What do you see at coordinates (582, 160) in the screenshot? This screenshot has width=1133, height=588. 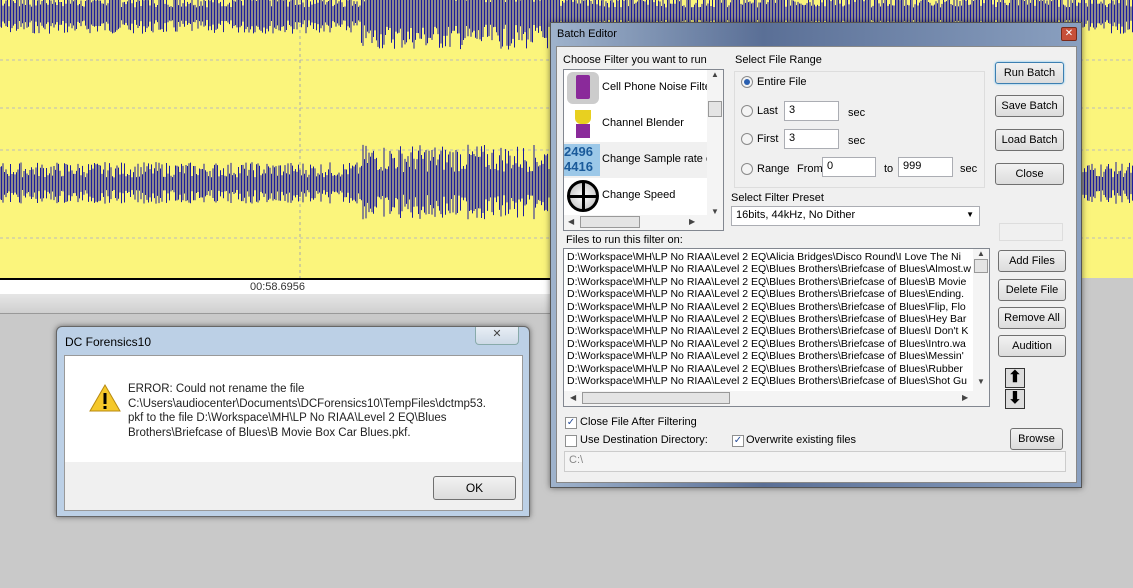 I see `sample-rate-icon: 2496 4416` at bounding box center [582, 160].